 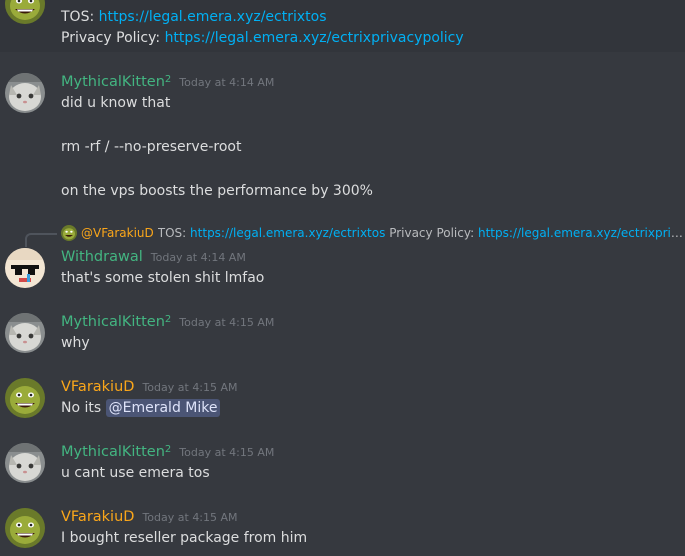 I want to click on tos-label: TOS:, so click(x=78, y=17).